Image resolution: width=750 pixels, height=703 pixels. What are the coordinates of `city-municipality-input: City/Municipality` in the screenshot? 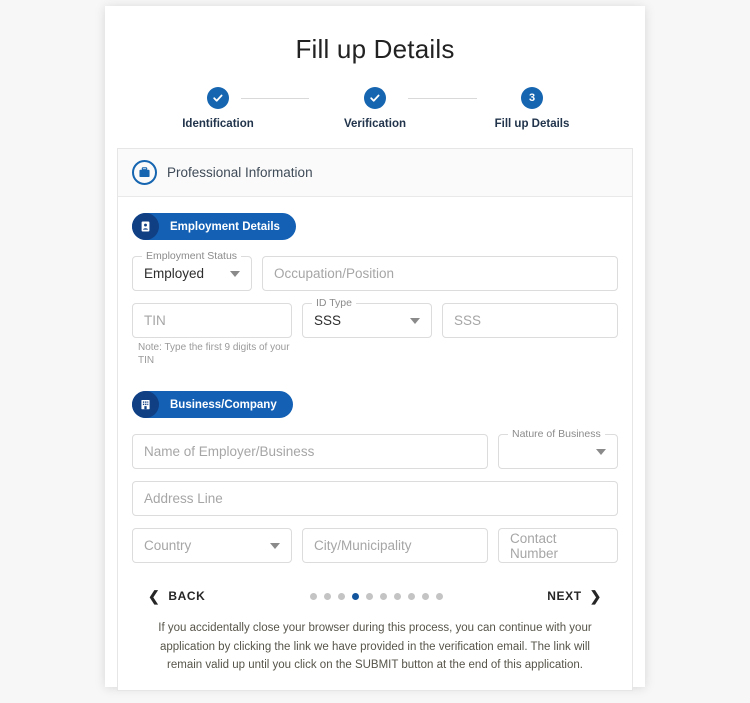 It's located at (395, 545).